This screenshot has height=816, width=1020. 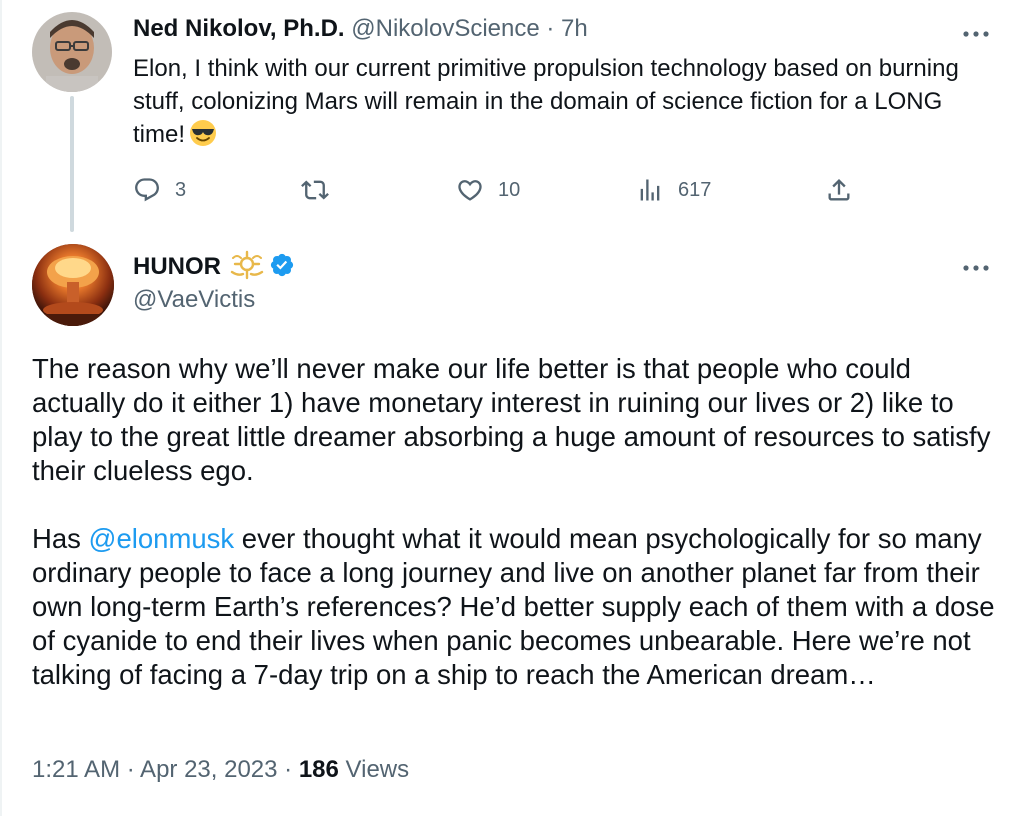 What do you see at coordinates (445, 28) in the screenshot?
I see `author-handle: @NikolovScience` at bounding box center [445, 28].